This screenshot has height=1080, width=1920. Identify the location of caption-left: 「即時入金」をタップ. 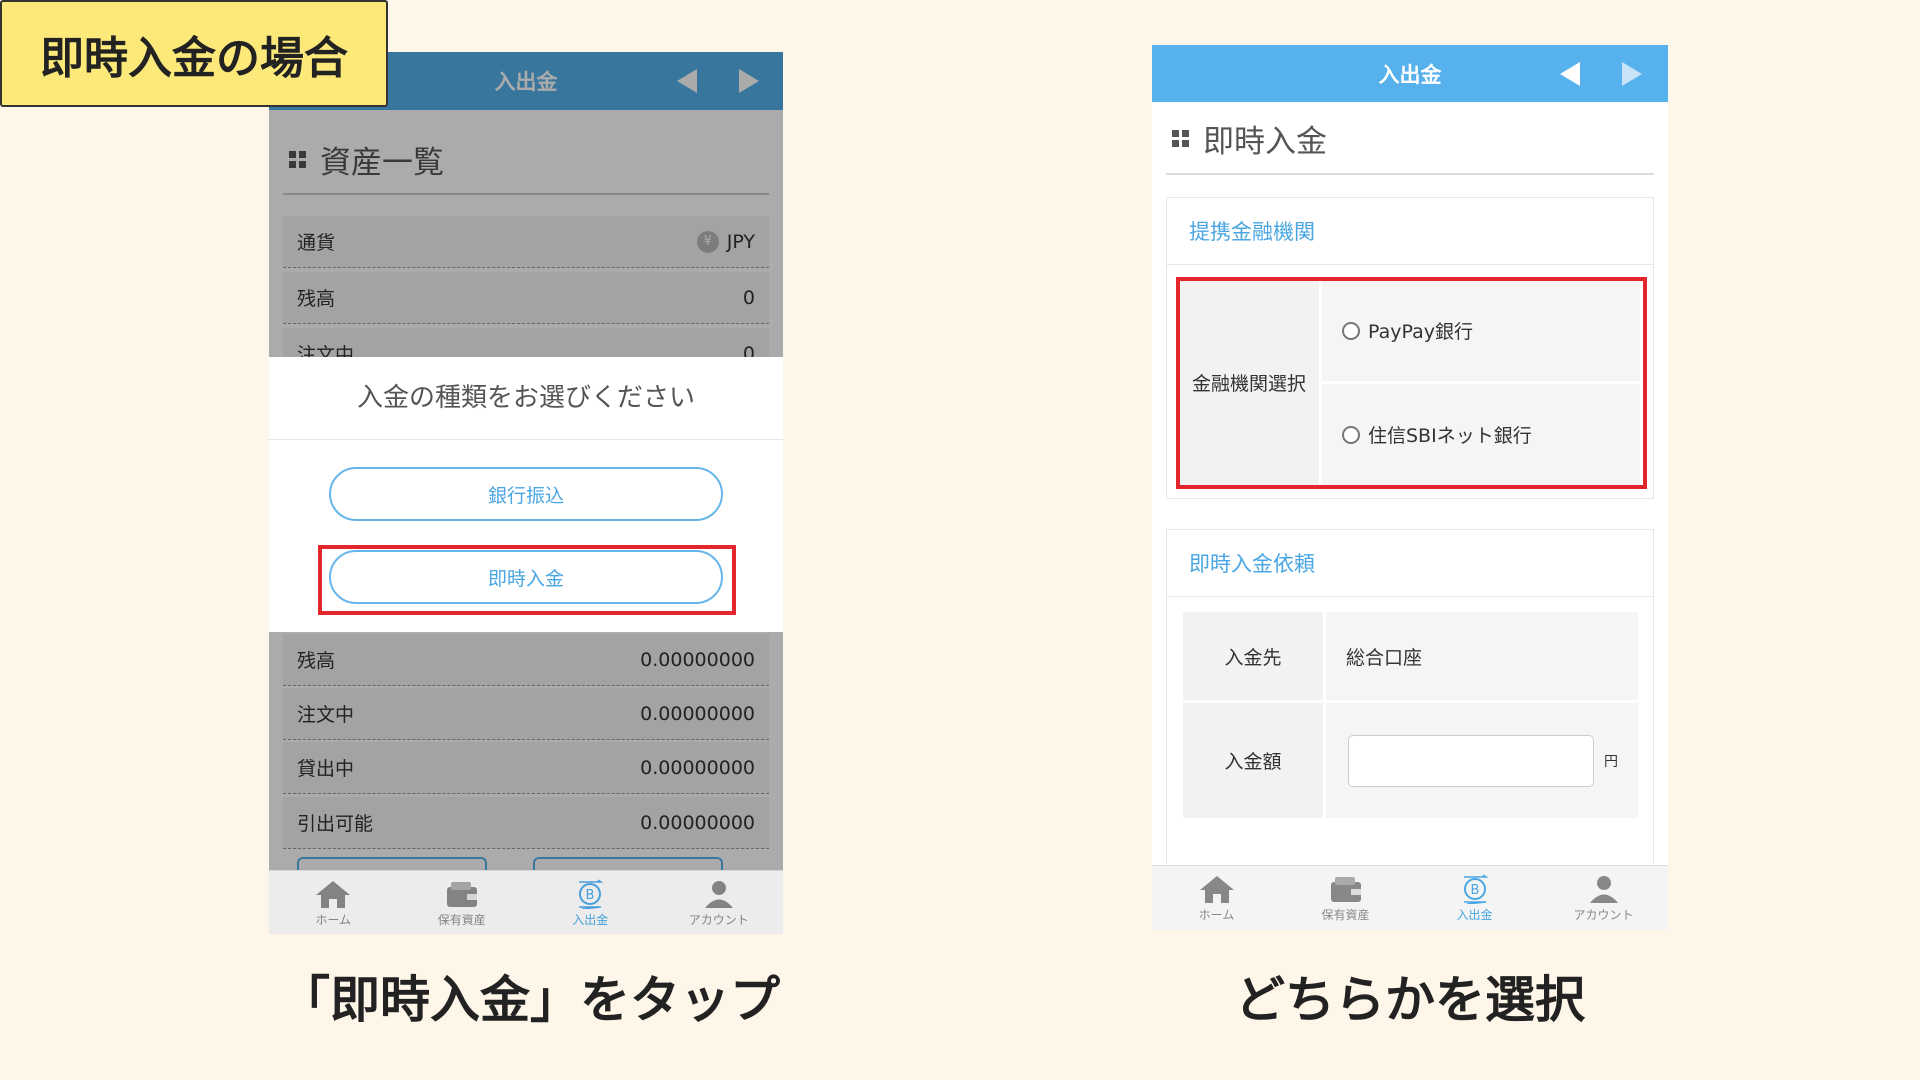
(530, 1000).